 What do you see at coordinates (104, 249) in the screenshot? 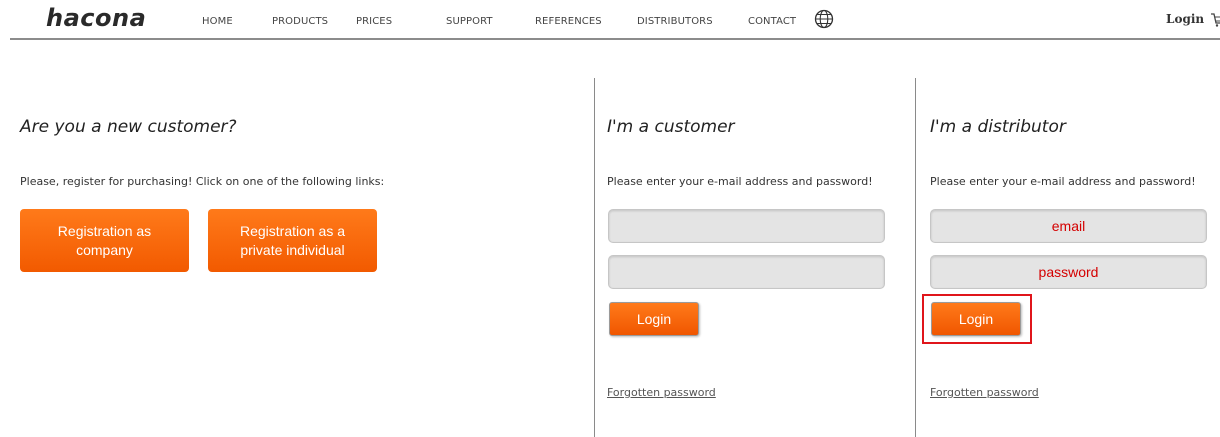
I see `register-company-label-line2: company` at bounding box center [104, 249].